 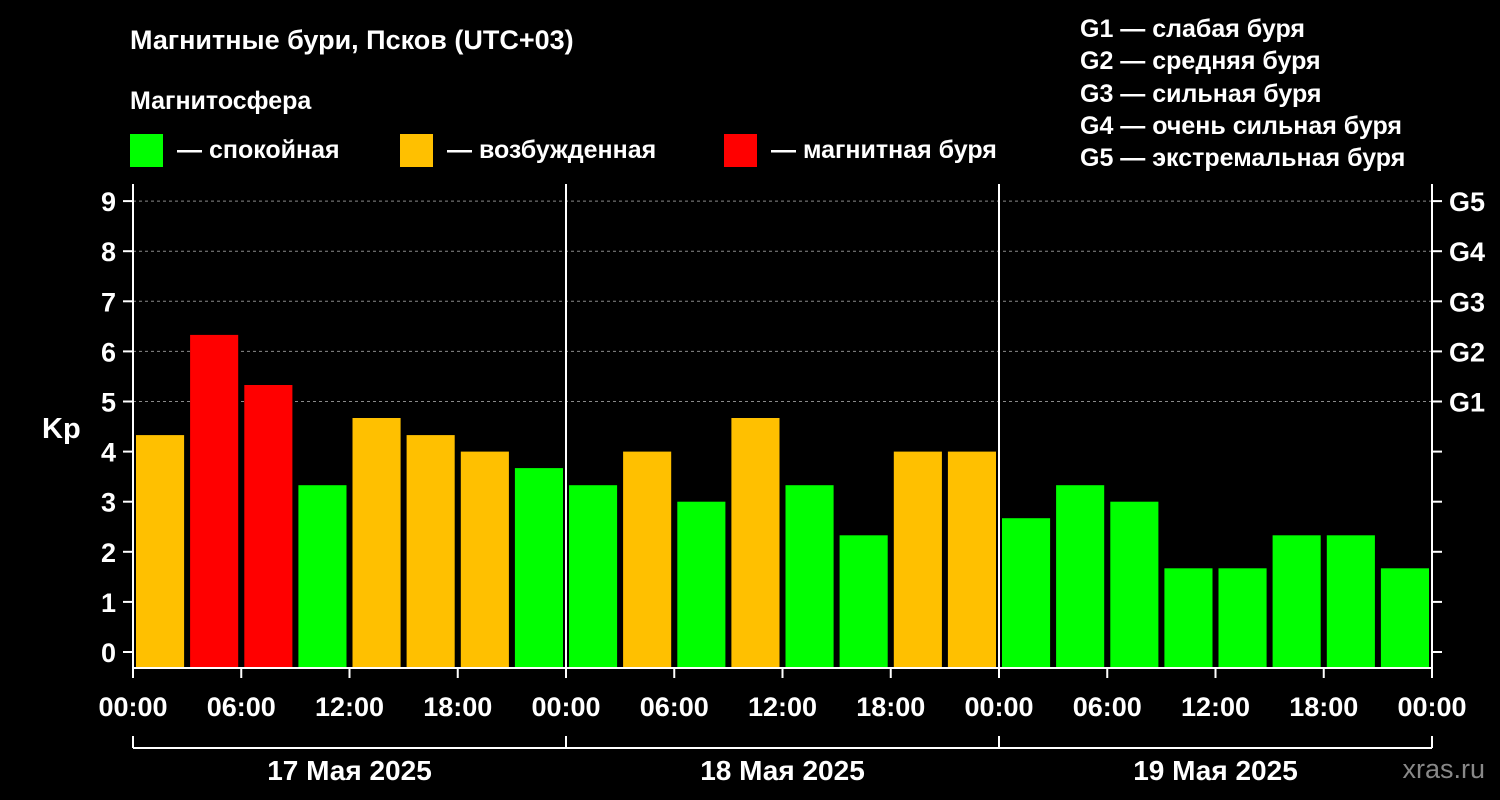 What do you see at coordinates (1467, 202) in the screenshot?
I see `storm-level-label: G5` at bounding box center [1467, 202].